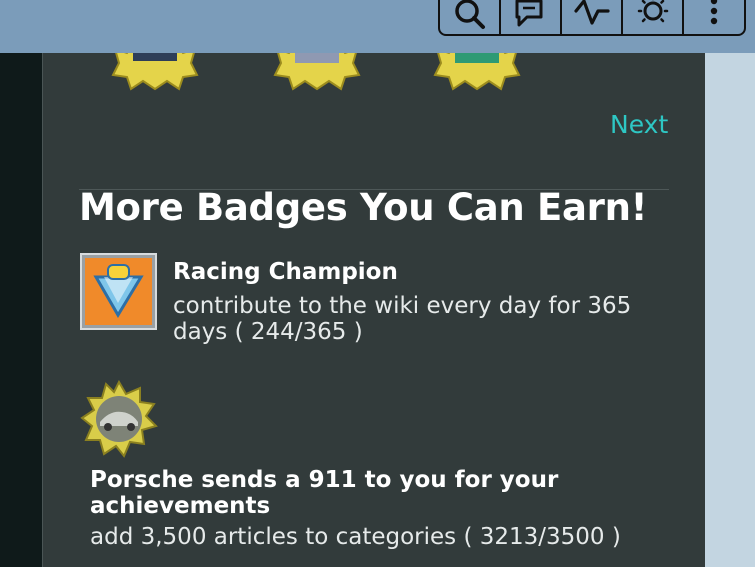 Image resolution: width=755 pixels, height=567 pixels. Describe the element at coordinates (714, 12) in the screenshot. I see `more-icon` at that location.